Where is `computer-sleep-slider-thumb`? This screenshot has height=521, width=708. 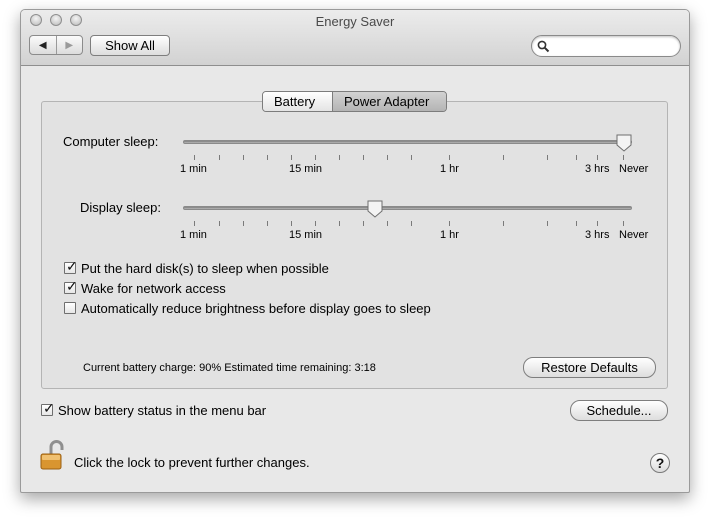 computer-sleep-slider-thumb is located at coordinates (624, 143).